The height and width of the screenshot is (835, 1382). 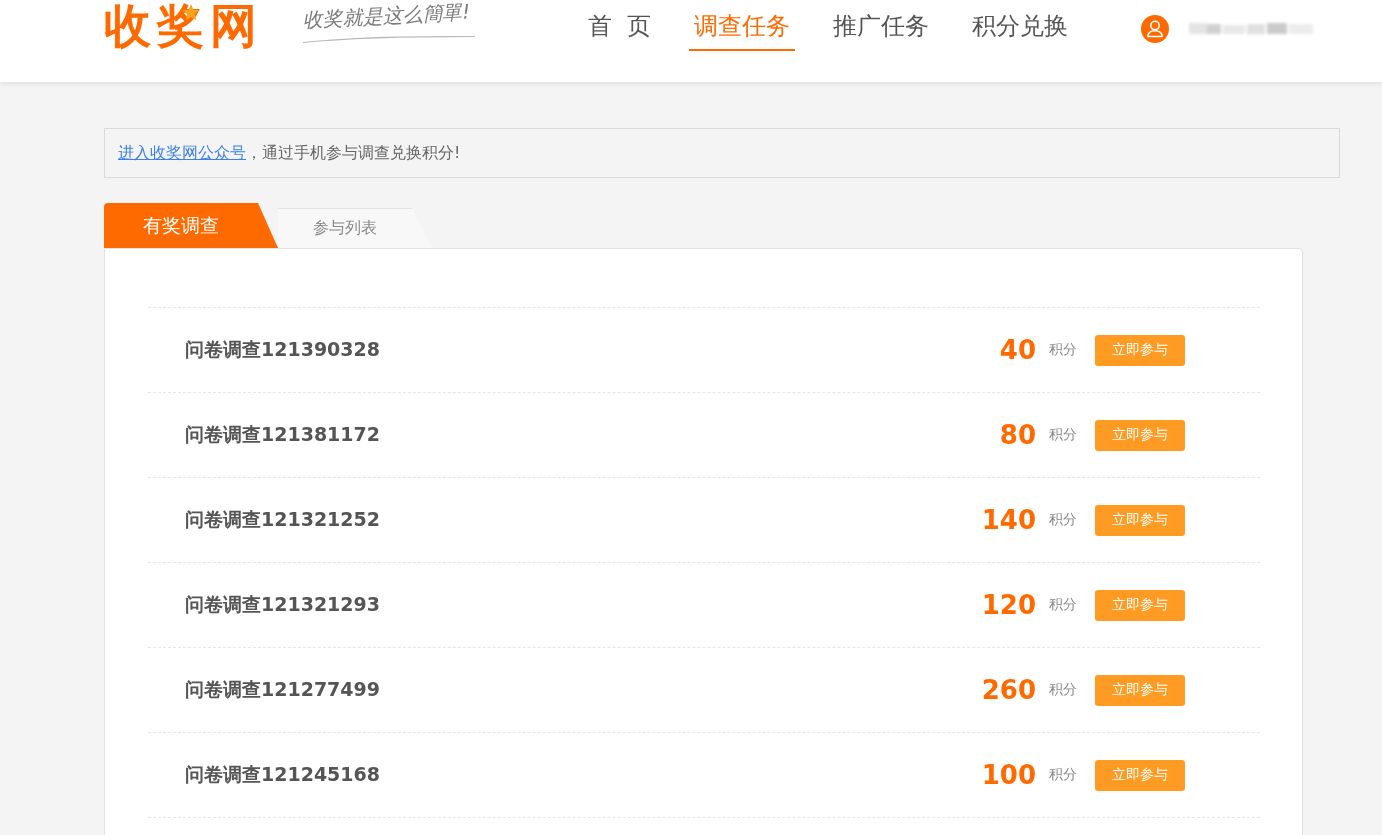 What do you see at coordinates (282, 689) in the screenshot?
I see `survey-title: 问卷调查121277499` at bounding box center [282, 689].